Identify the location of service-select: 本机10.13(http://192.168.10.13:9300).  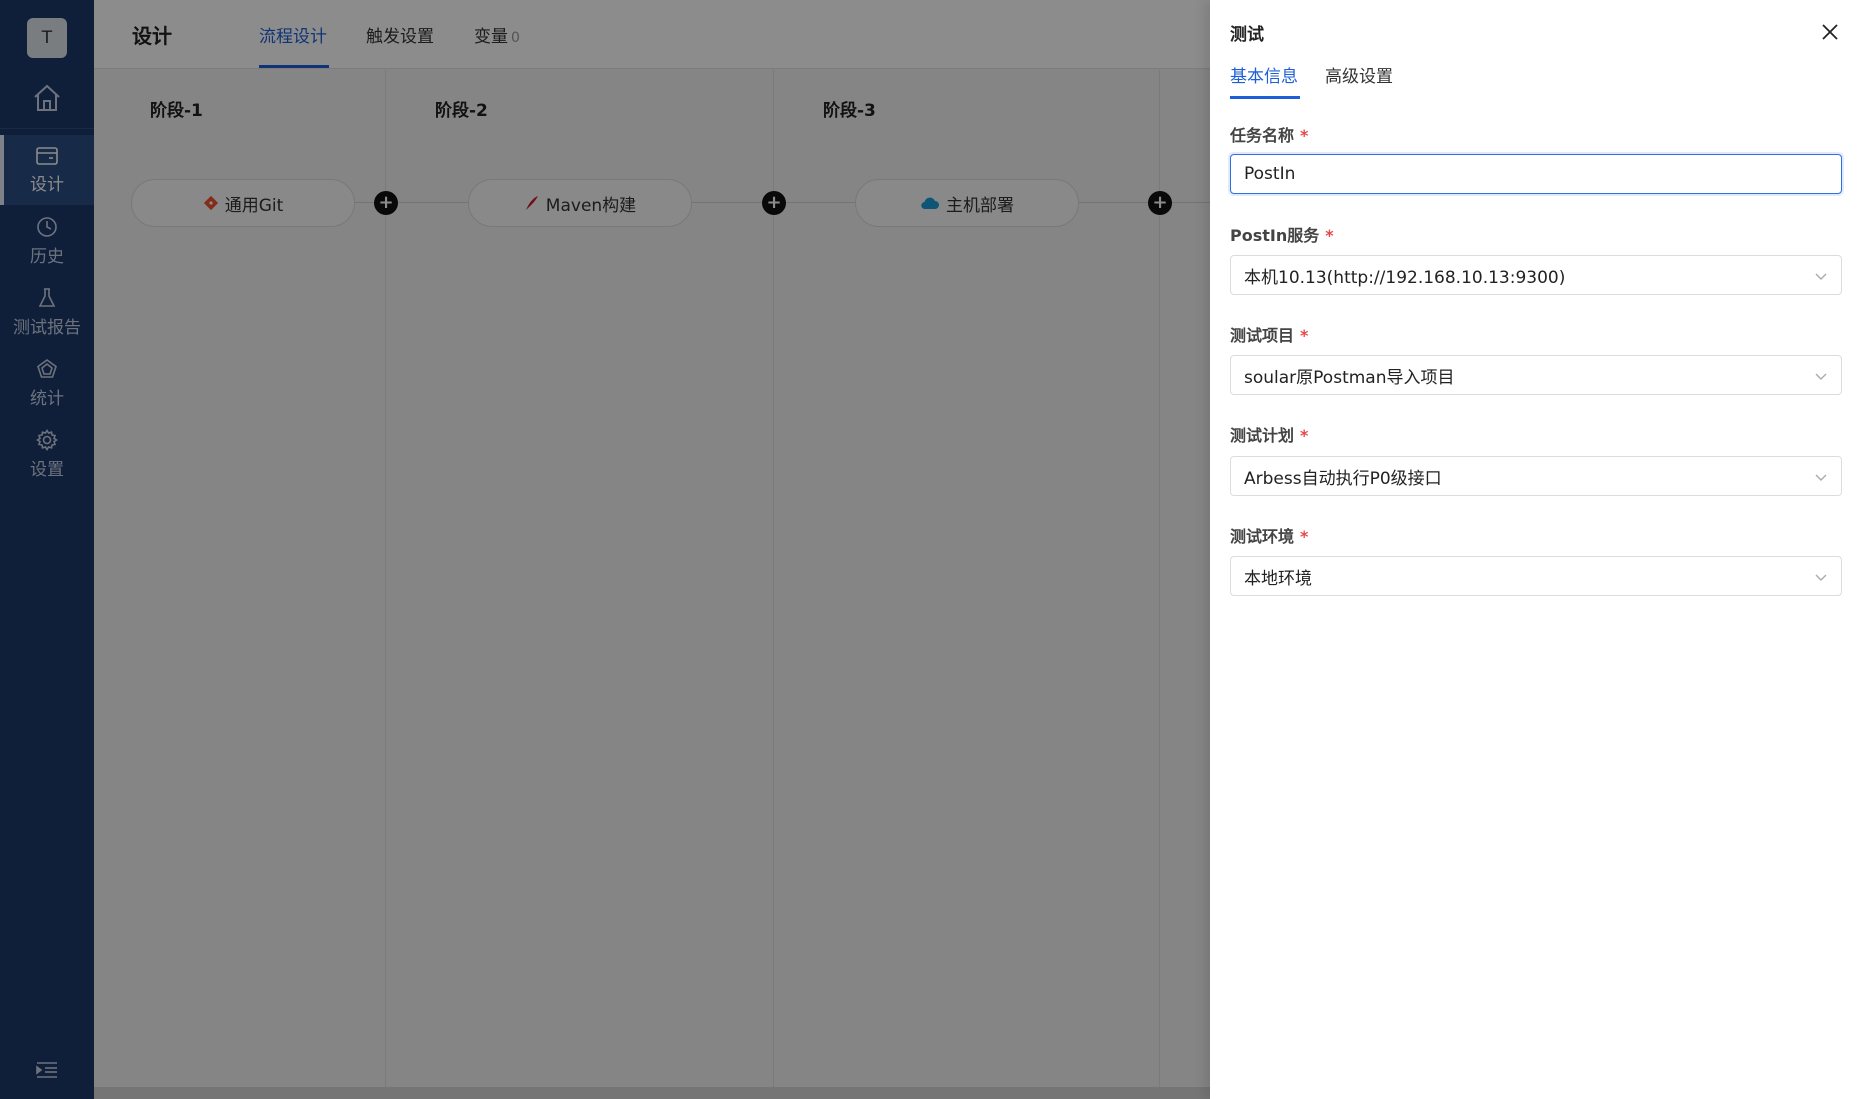
(1536, 275).